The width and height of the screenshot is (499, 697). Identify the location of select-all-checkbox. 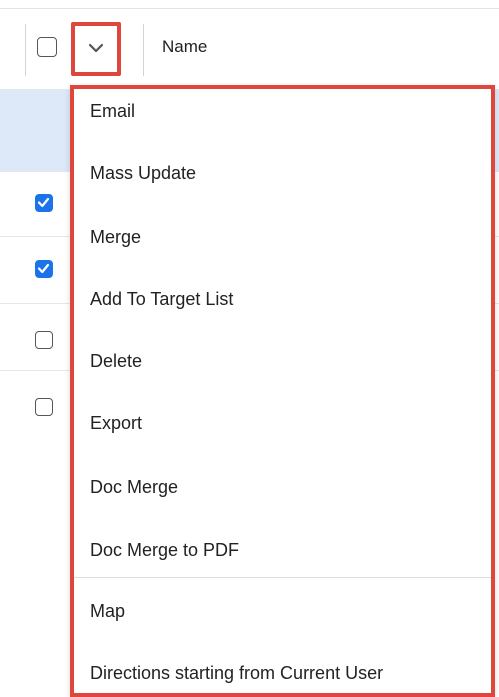
(47, 47).